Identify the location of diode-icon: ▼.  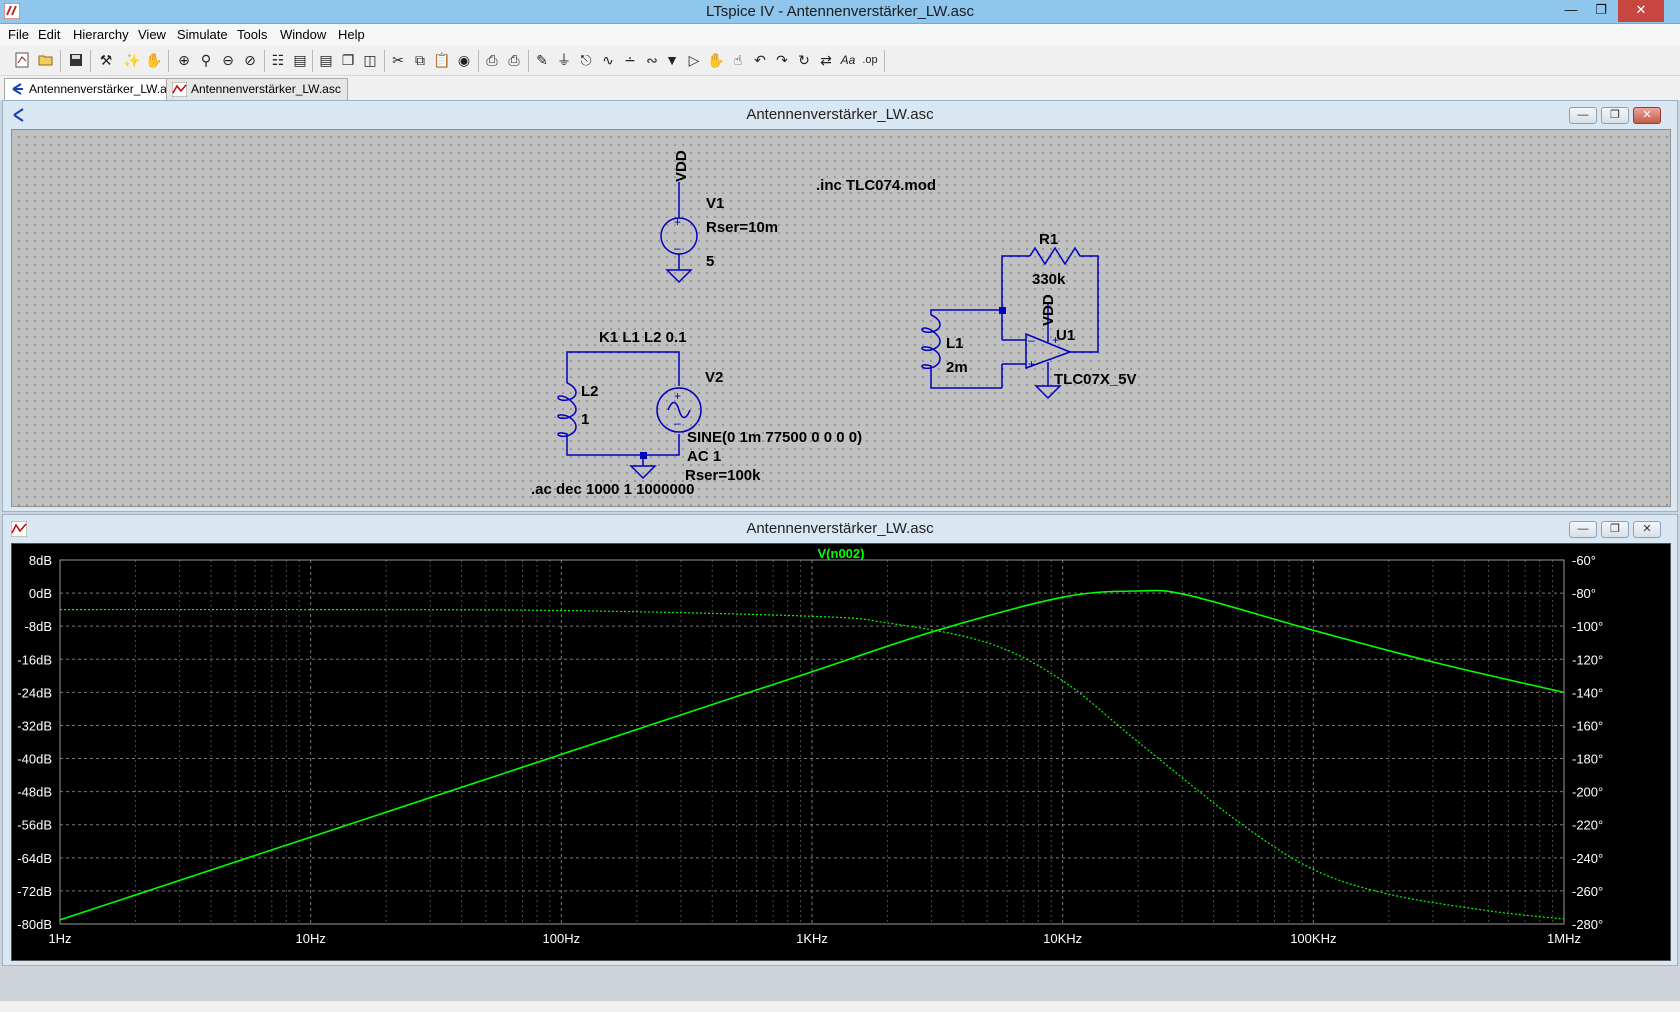
(672, 60).